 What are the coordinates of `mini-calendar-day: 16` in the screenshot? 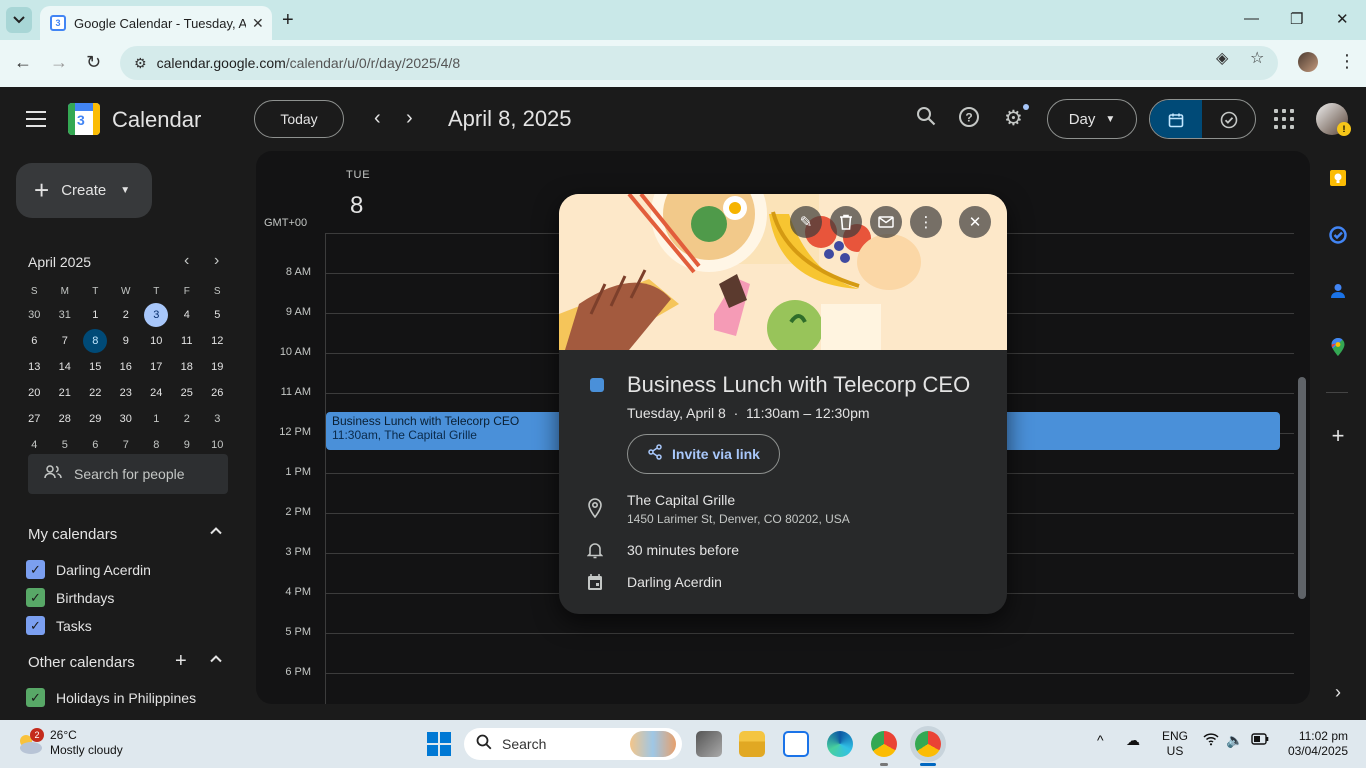 It's located at (126, 367).